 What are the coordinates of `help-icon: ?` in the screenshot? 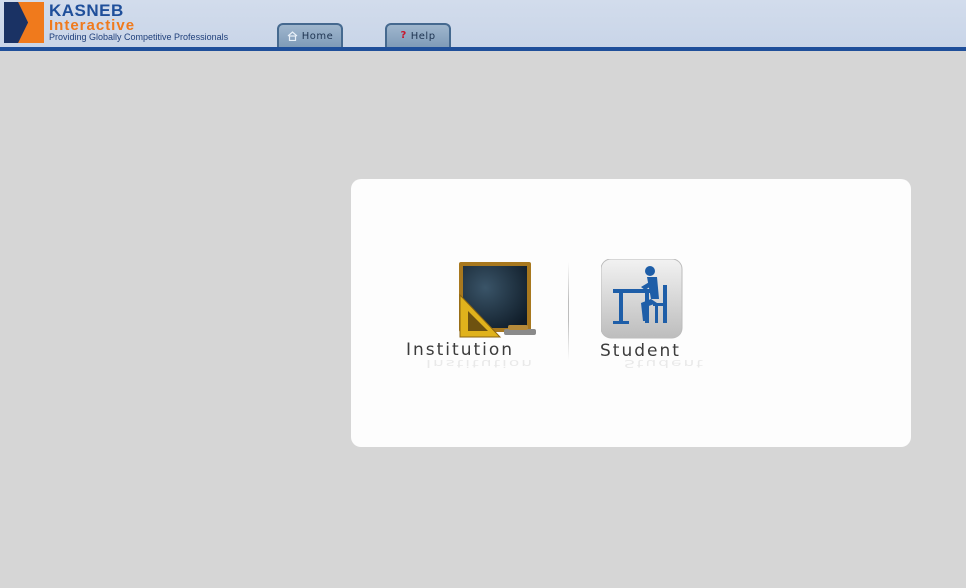 It's located at (403, 35).